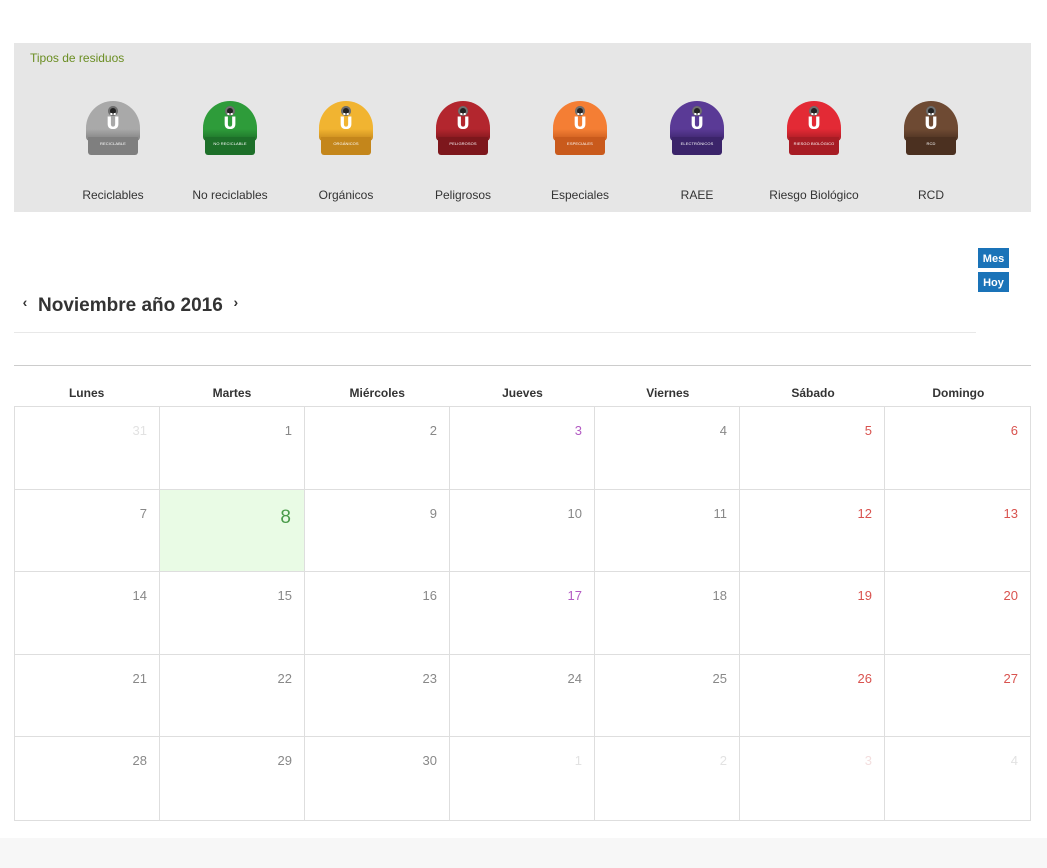  I want to click on weekday-header: Miércoles, so click(377, 393).